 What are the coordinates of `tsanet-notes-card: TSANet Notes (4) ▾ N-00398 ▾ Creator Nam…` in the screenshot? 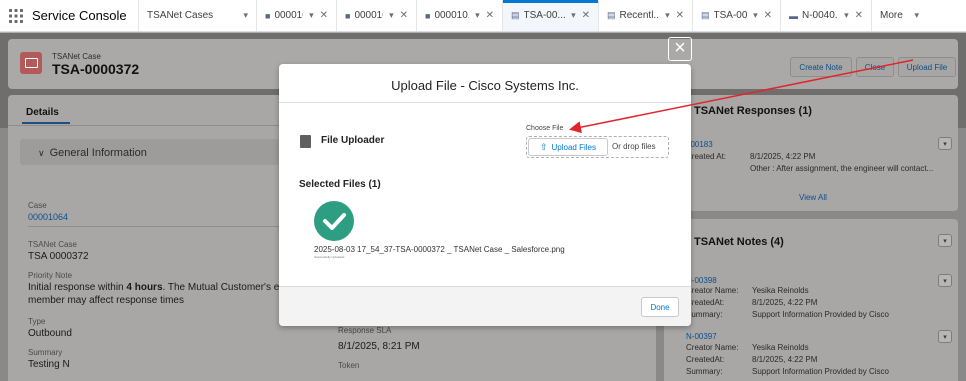 It's located at (811, 300).